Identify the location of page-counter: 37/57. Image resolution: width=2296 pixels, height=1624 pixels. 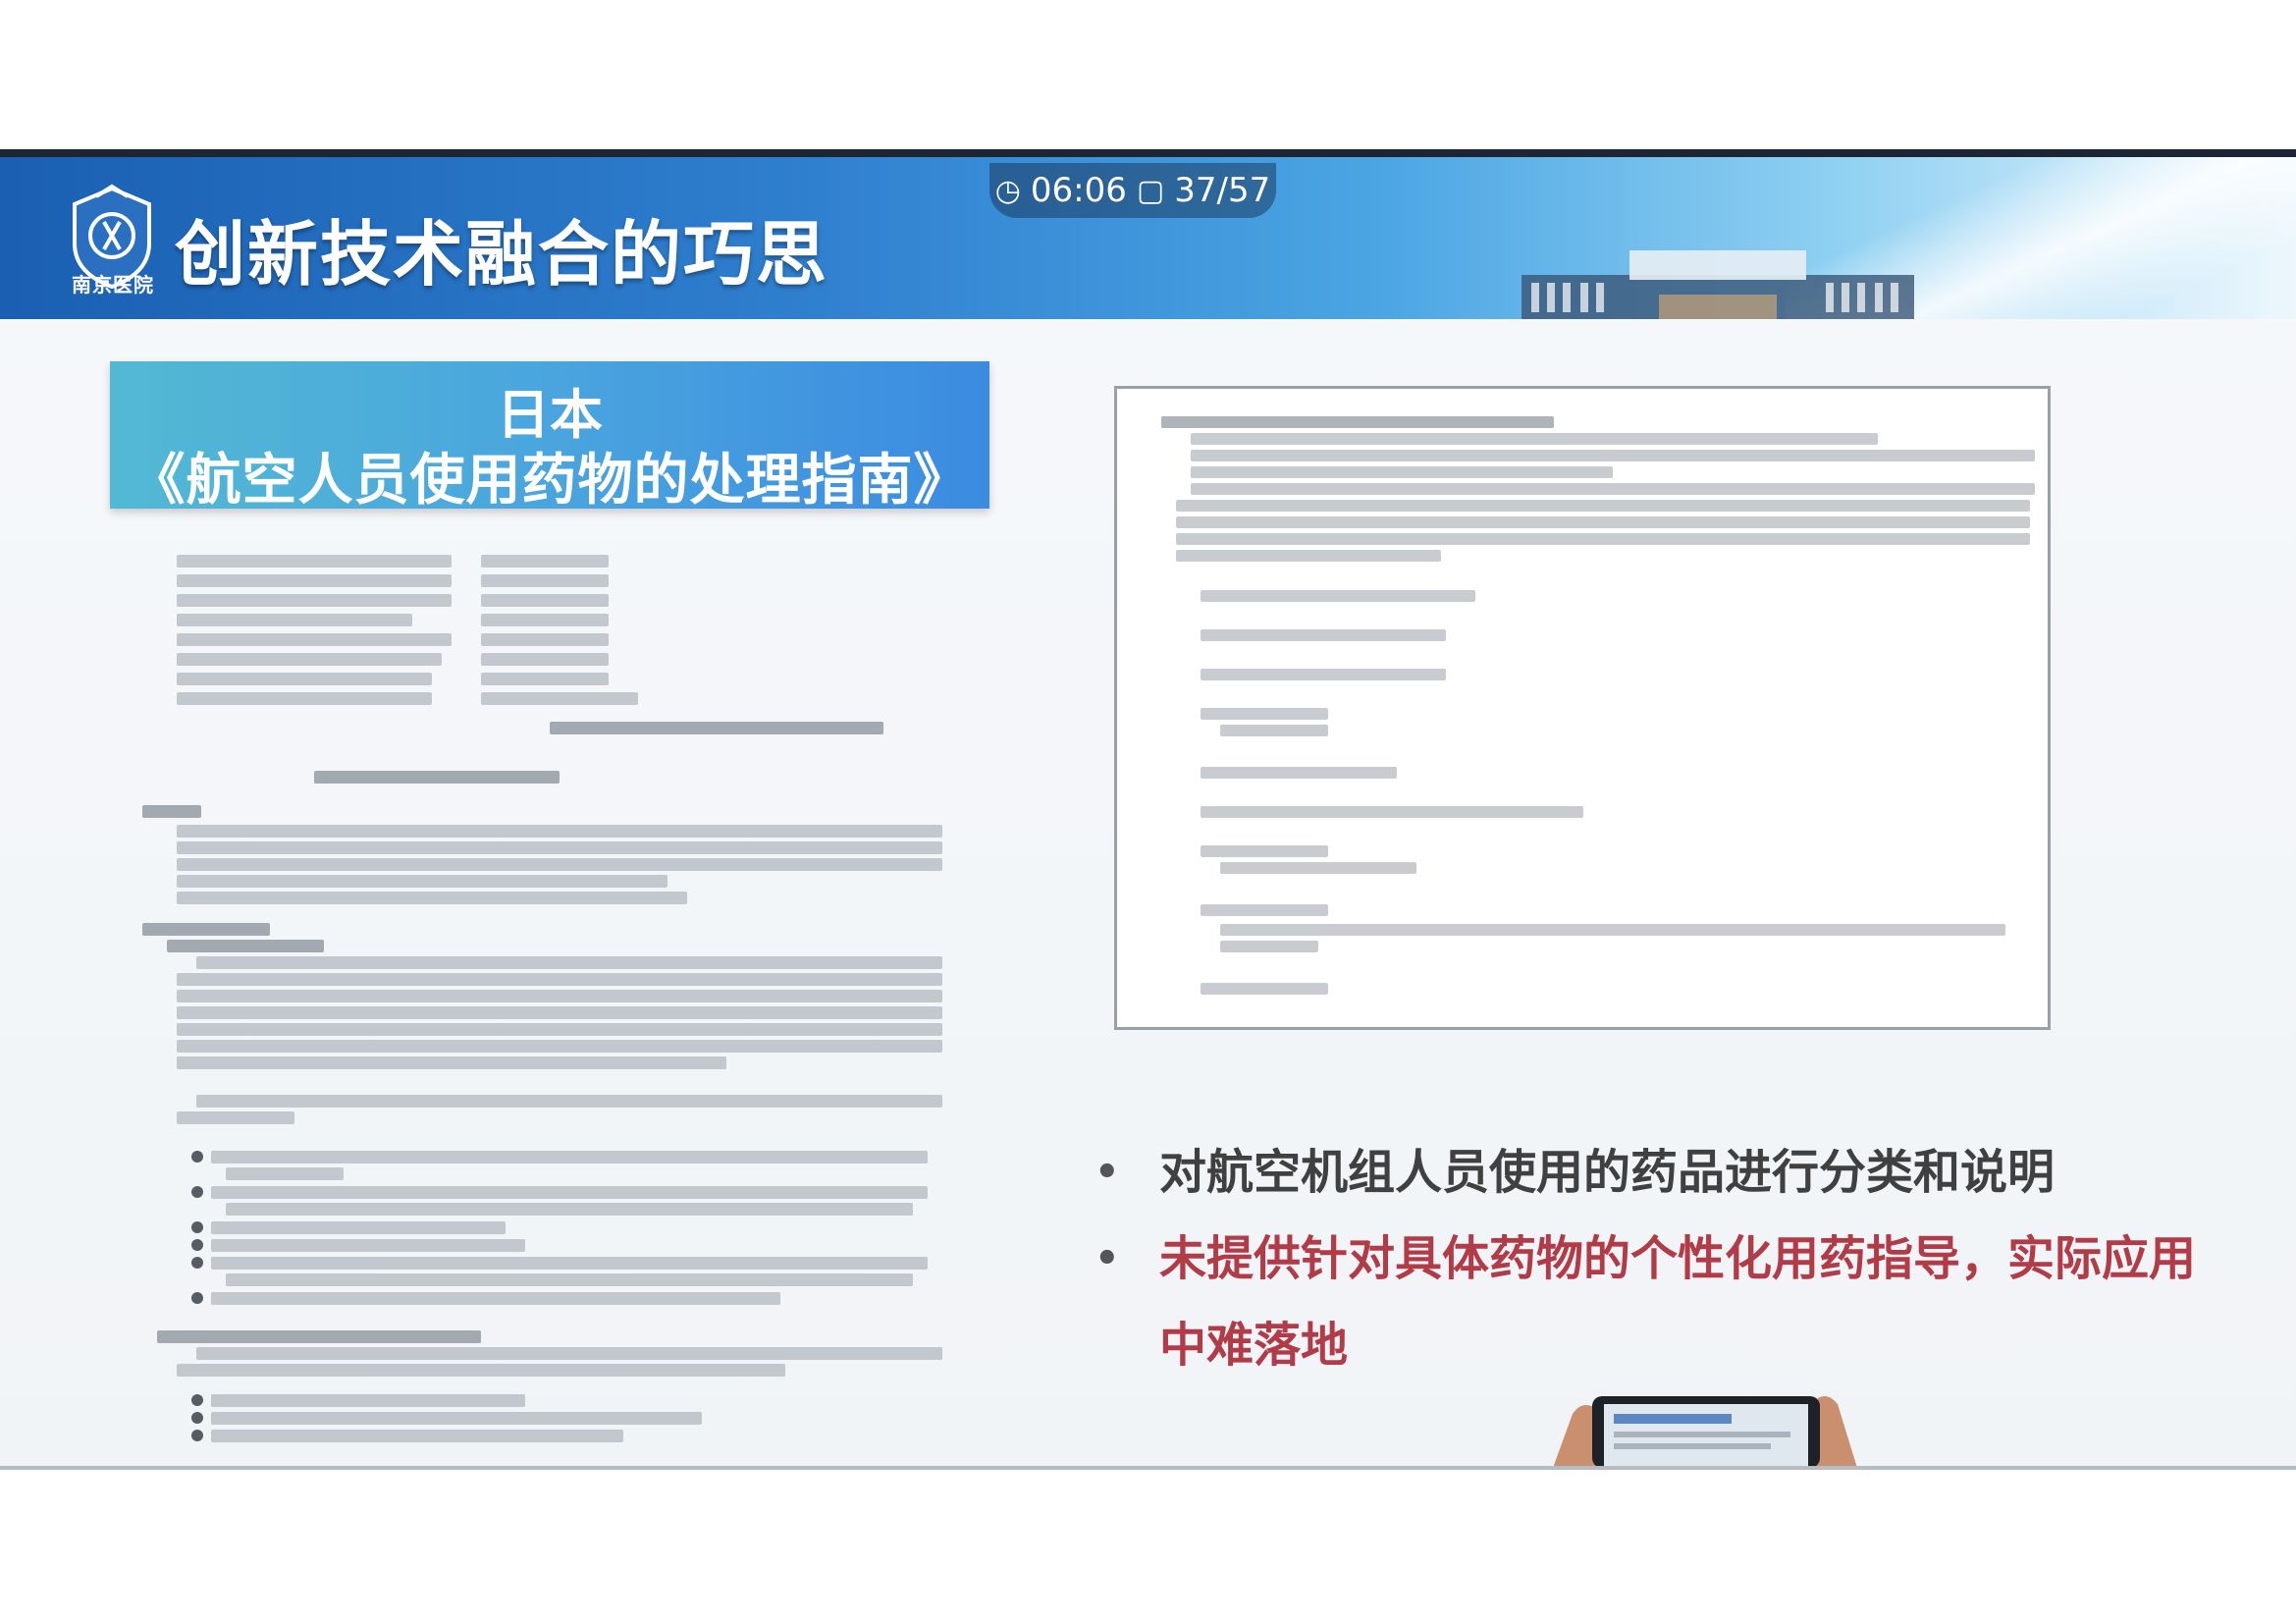
(1222, 190).